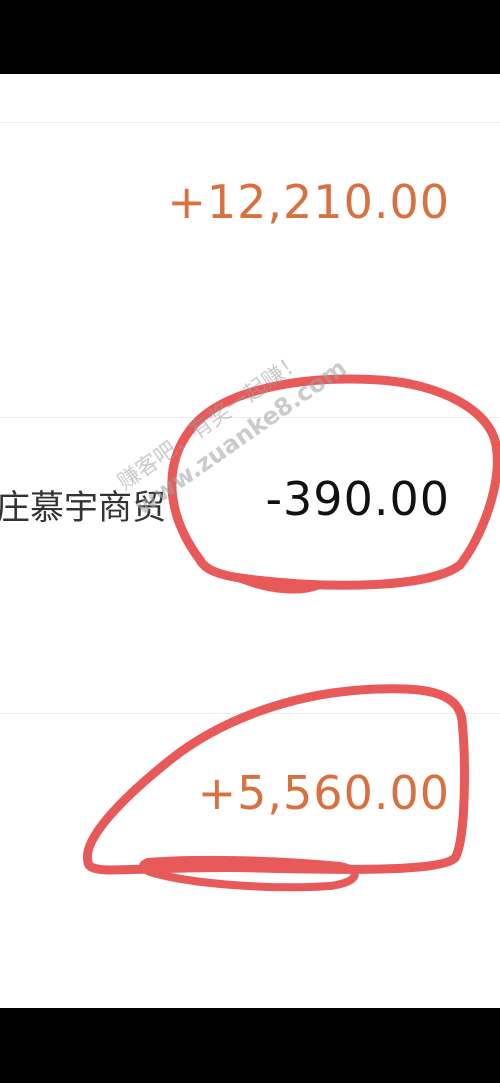 The image size is (500, 1083). Describe the element at coordinates (250, 37) in the screenshot. I see `status-bar` at that location.